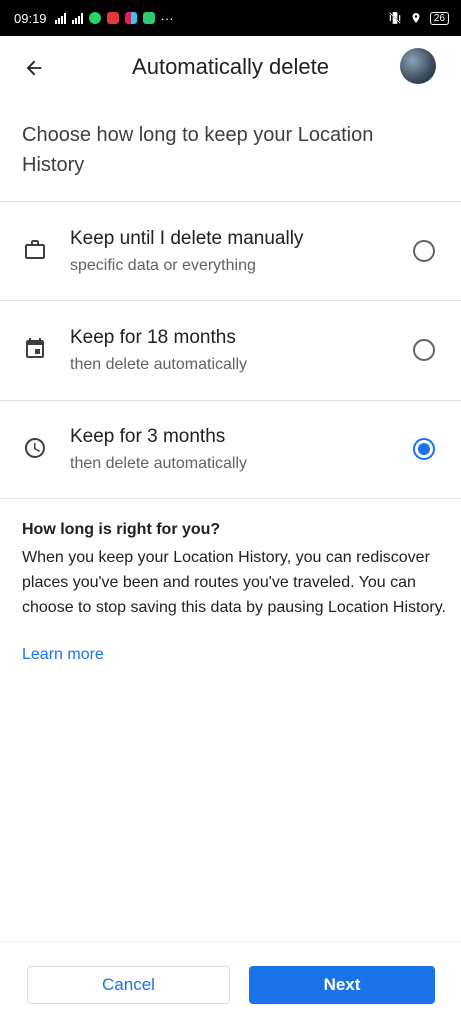  I want to click on status-left: 09:19 ···, so click(94, 18).